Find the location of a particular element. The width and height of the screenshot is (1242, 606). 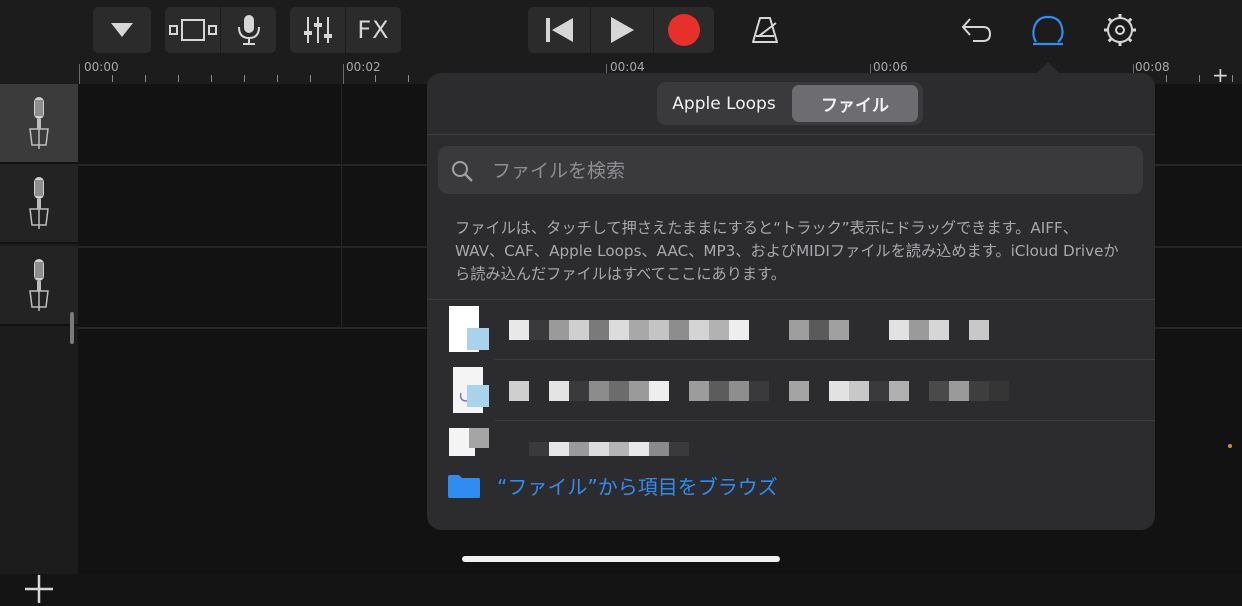

divider is located at coordinates (791, 134).